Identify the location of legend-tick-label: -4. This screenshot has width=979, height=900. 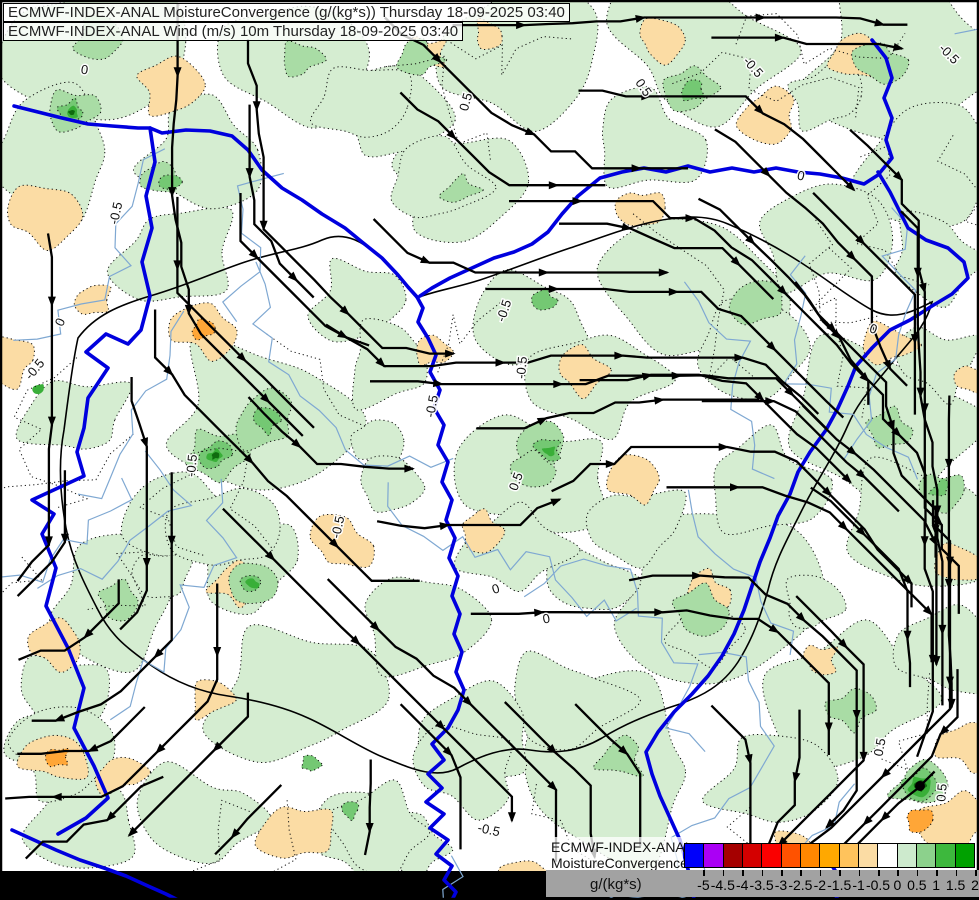
(742, 885).